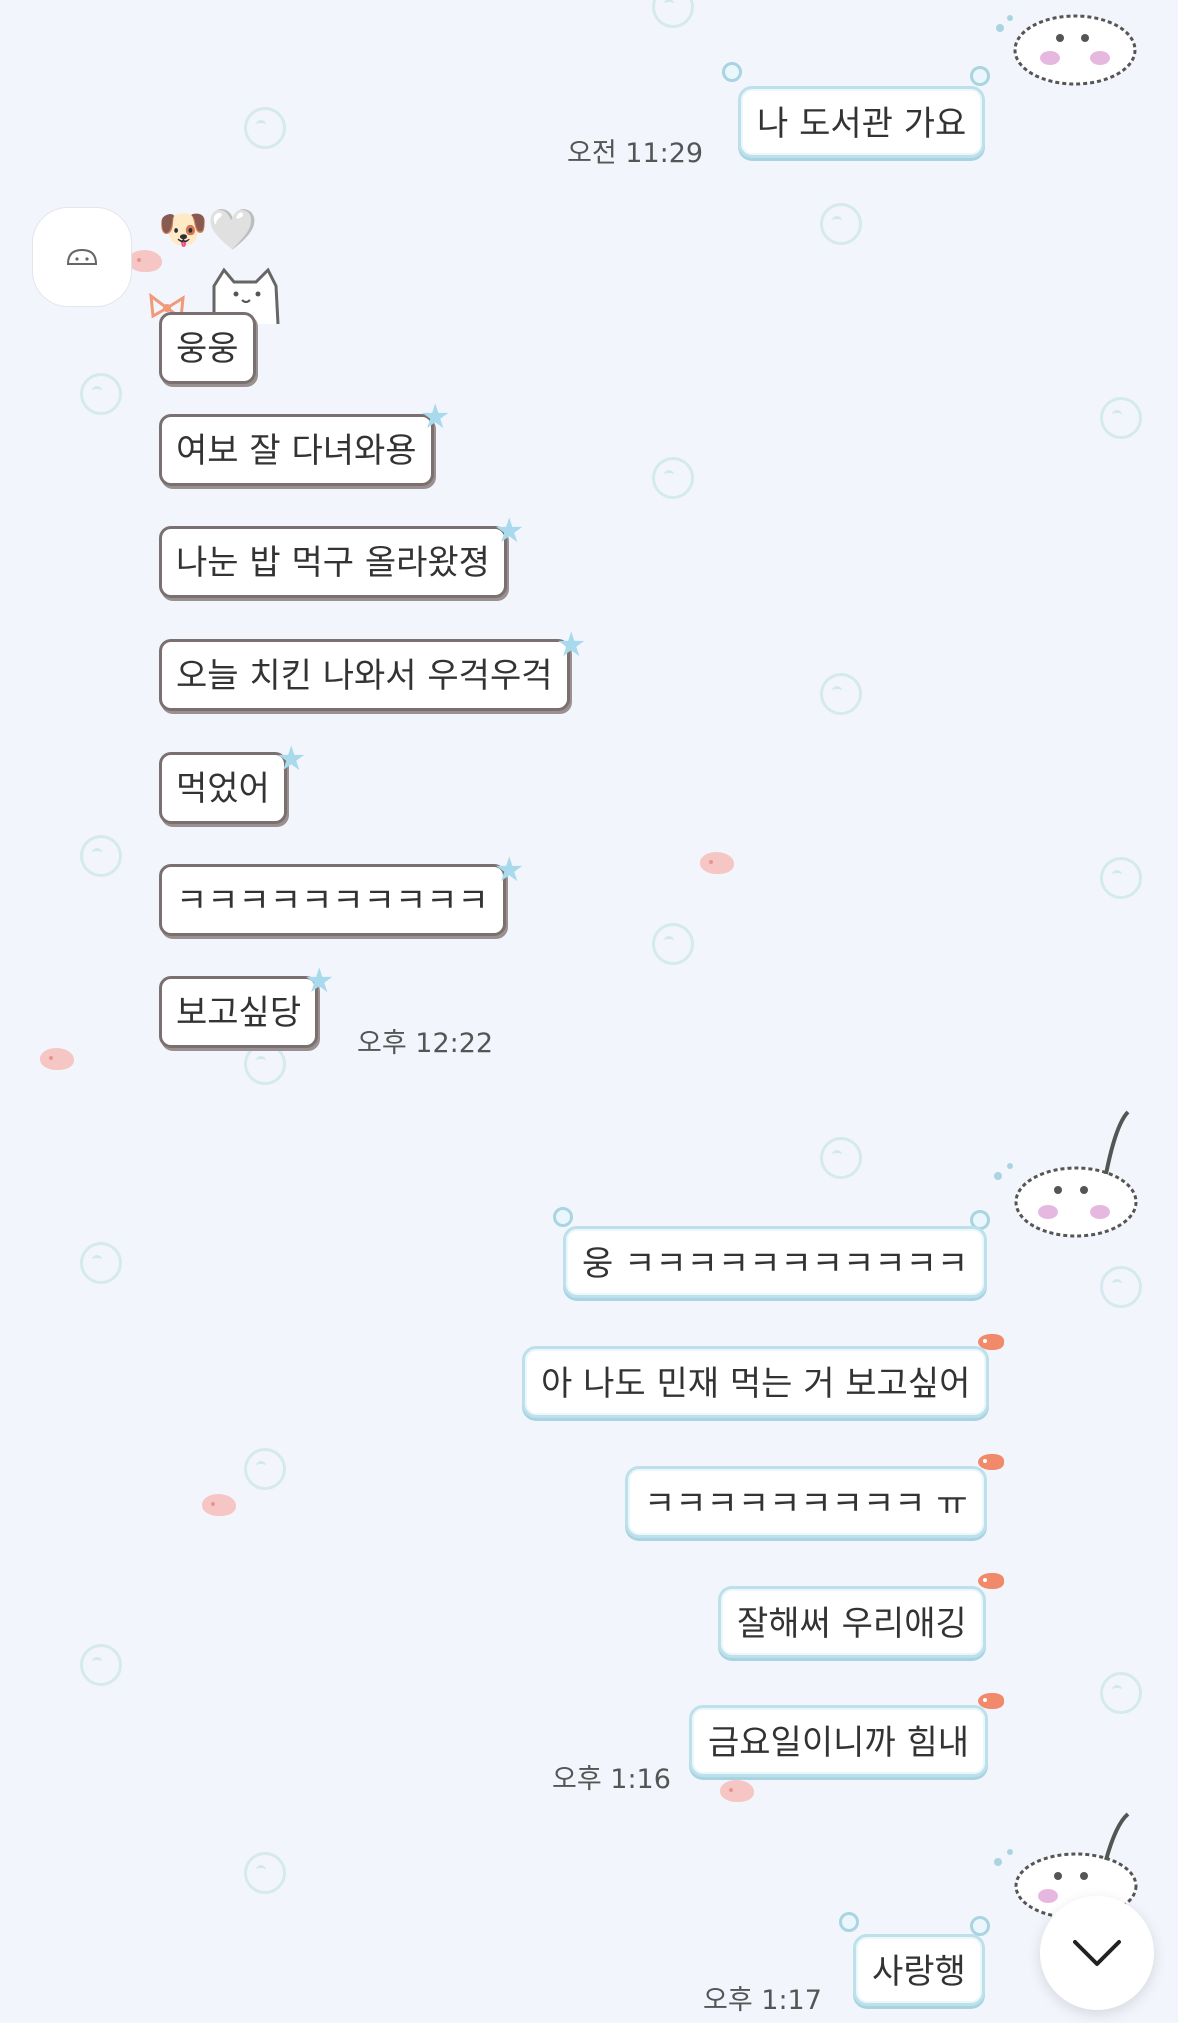  Describe the element at coordinates (806, 1502) in the screenshot. I see `message-bubble-outgoing: ㅋㅋㅋㅋㅋㅋㅋㅋㅋ ㅠ` at that location.